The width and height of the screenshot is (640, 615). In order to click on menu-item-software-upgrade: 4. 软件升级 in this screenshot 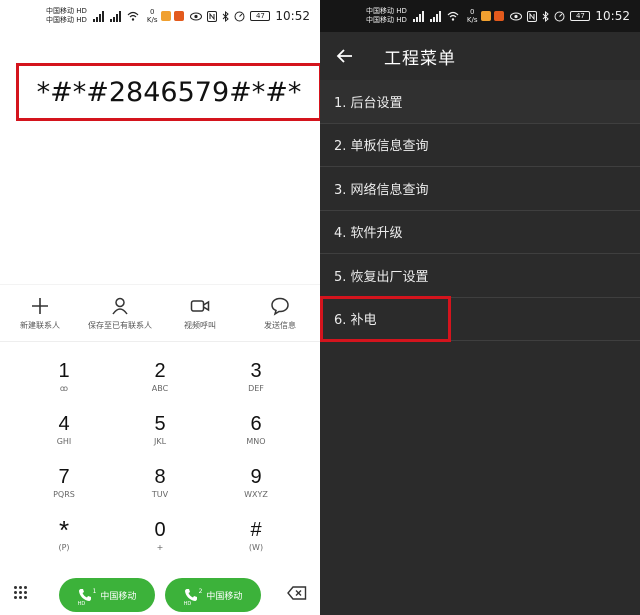, I will do `click(480, 232)`.